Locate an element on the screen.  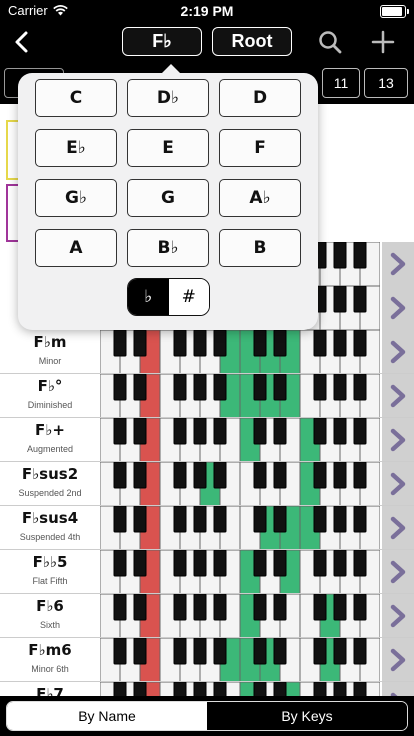
chord-row: F♭7 is located at coordinates (207, 689).